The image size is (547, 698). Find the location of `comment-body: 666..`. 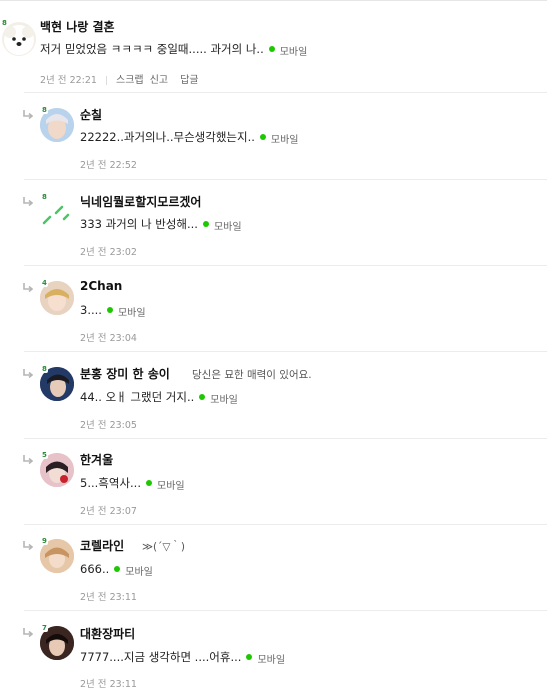

comment-body: 666.. is located at coordinates (95, 569).